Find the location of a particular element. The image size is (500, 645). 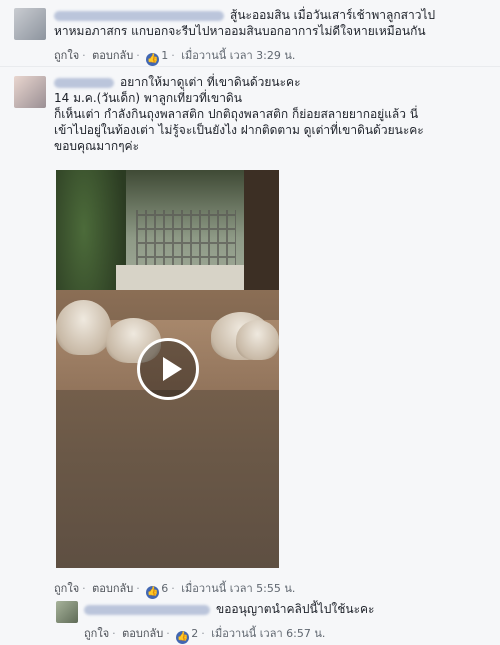

timestamp: เมื่อวานนี้ เวลา 5:55 น. is located at coordinates (238, 588).